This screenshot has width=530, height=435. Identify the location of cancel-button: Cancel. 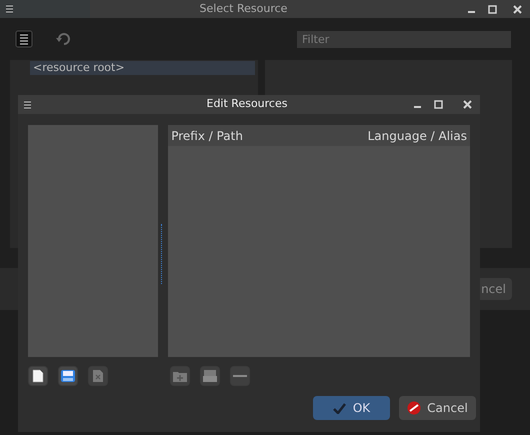
(437, 408).